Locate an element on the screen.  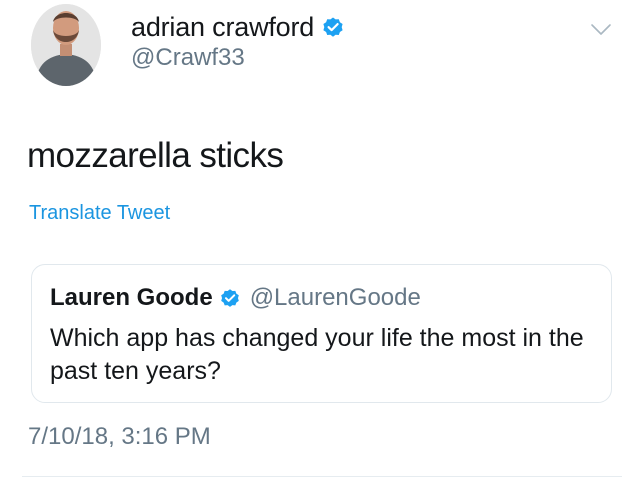
tweet-timestamp: 7/10/18, 3:16 PM is located at coordinates (119, 437).